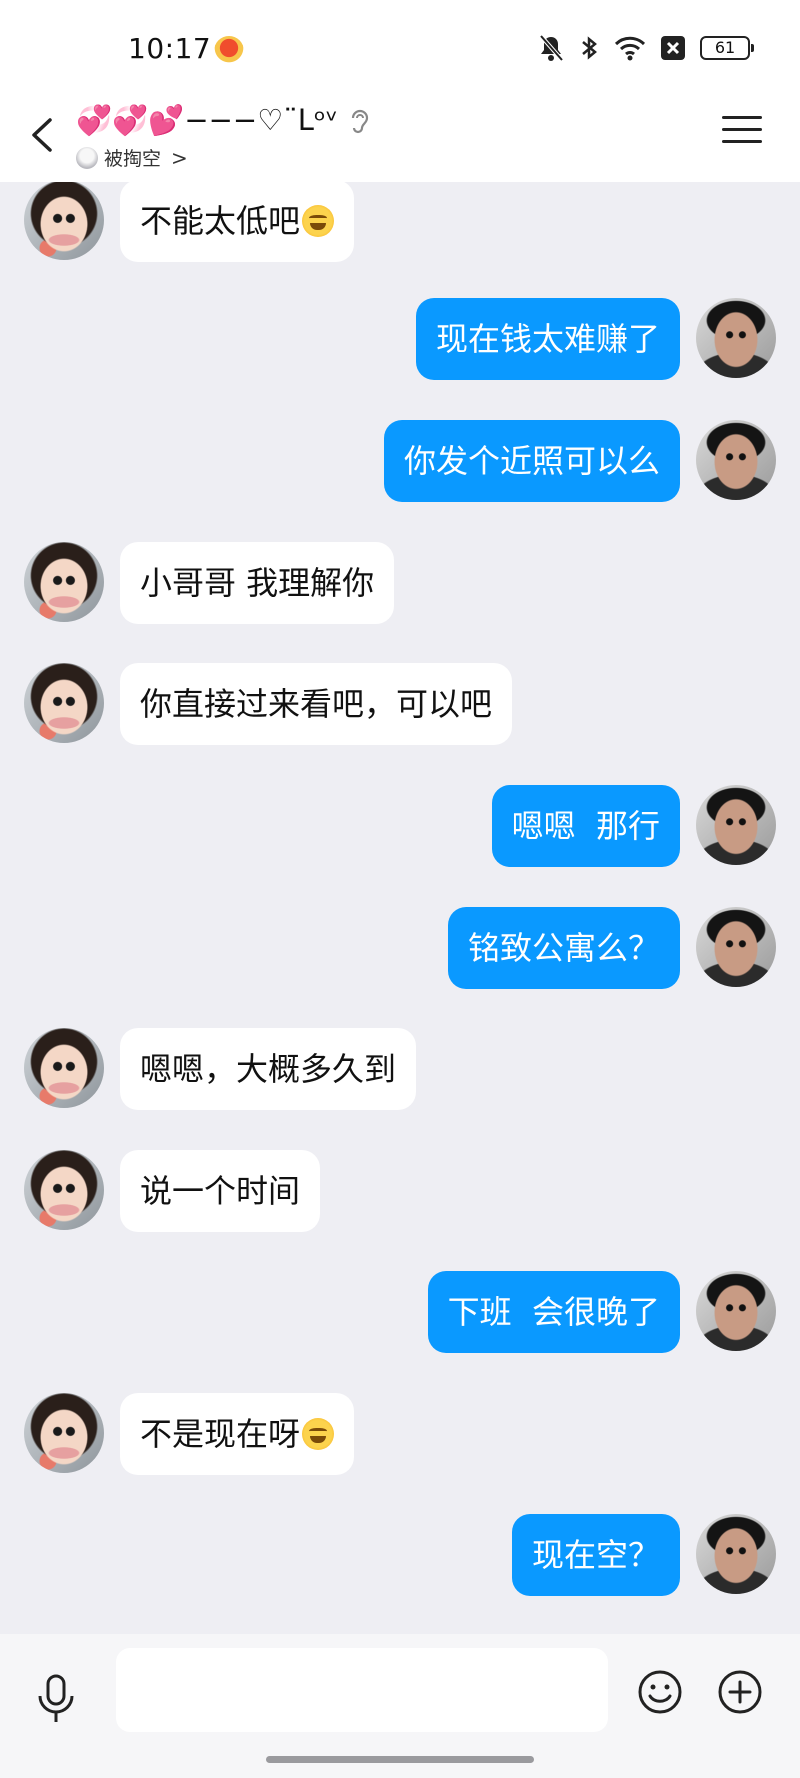 The height and width of the screenshot is (1778, 800). I want to click on message-bubble: 嗯嗯，大概多久到, so click(268, 1069).